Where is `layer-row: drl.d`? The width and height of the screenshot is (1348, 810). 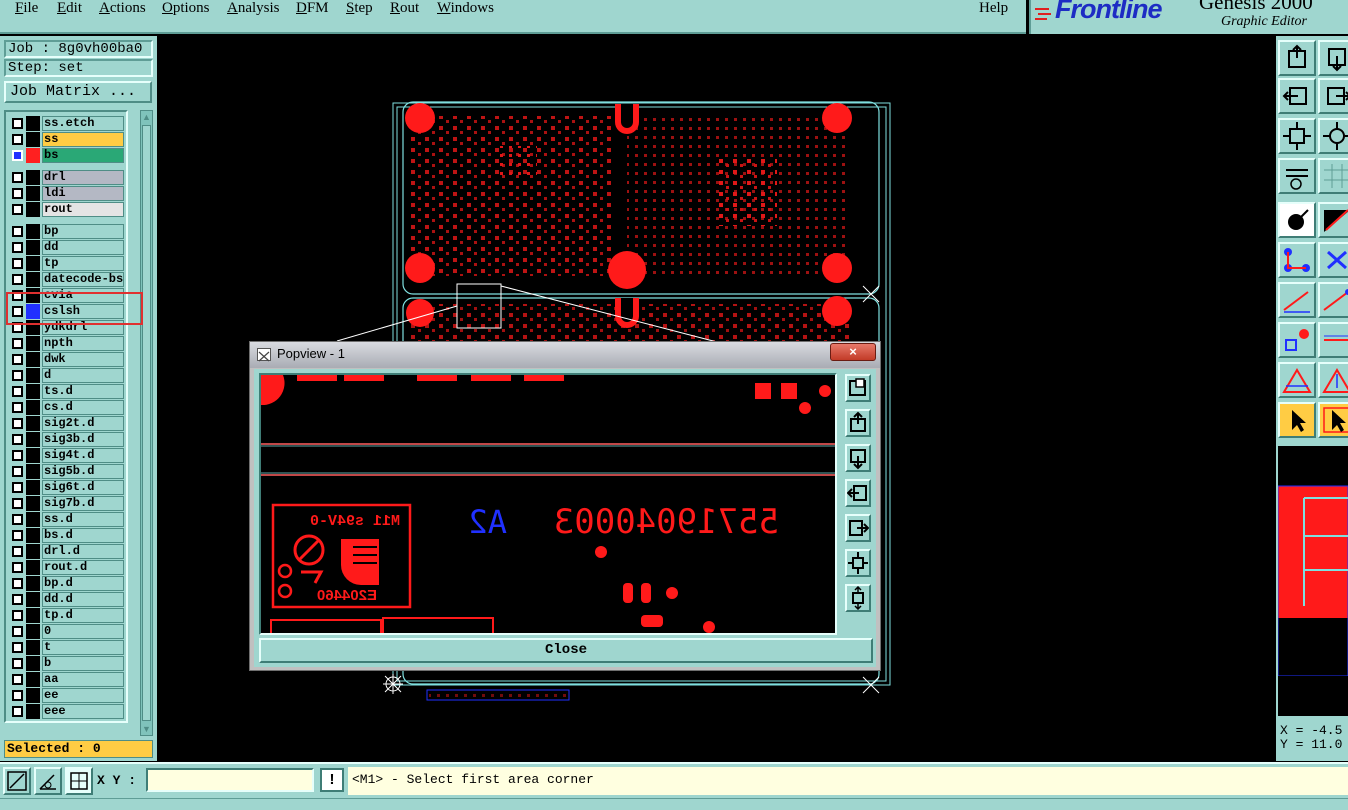
layer-row: drl.d is located at coordinates (67, 551).